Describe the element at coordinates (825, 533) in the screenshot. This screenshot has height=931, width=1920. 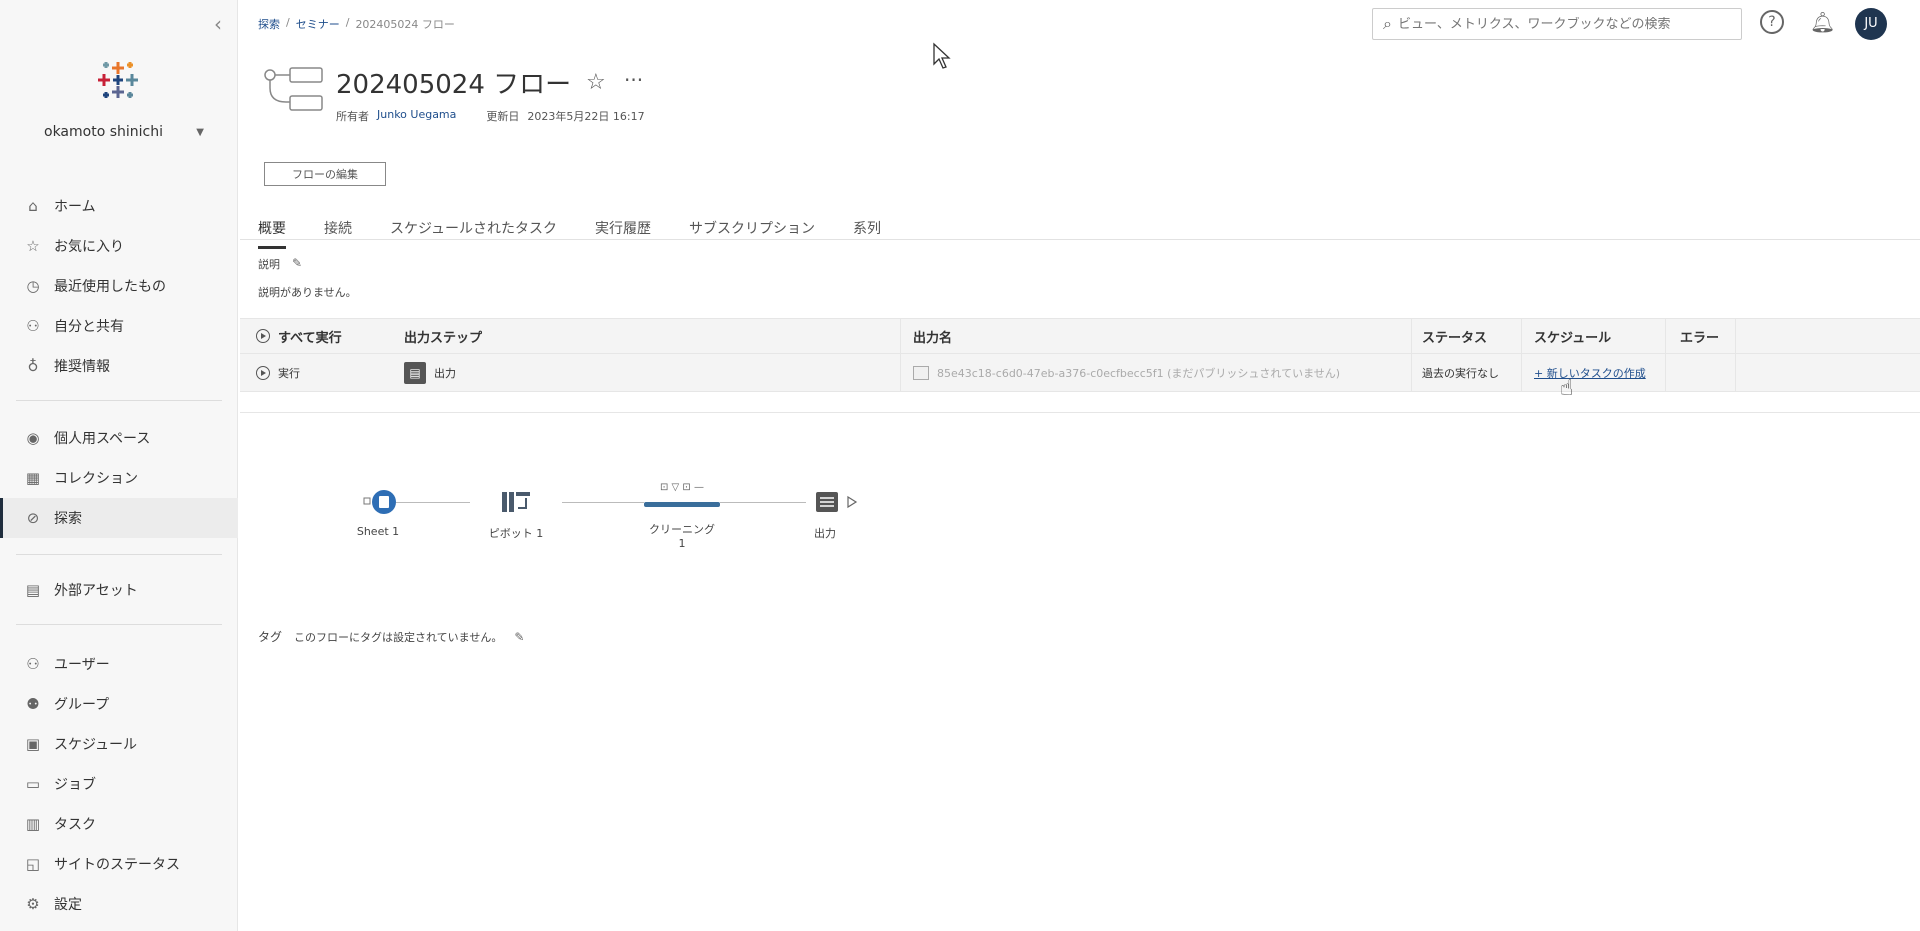
I see `flow-node-label: 出力` at that location.